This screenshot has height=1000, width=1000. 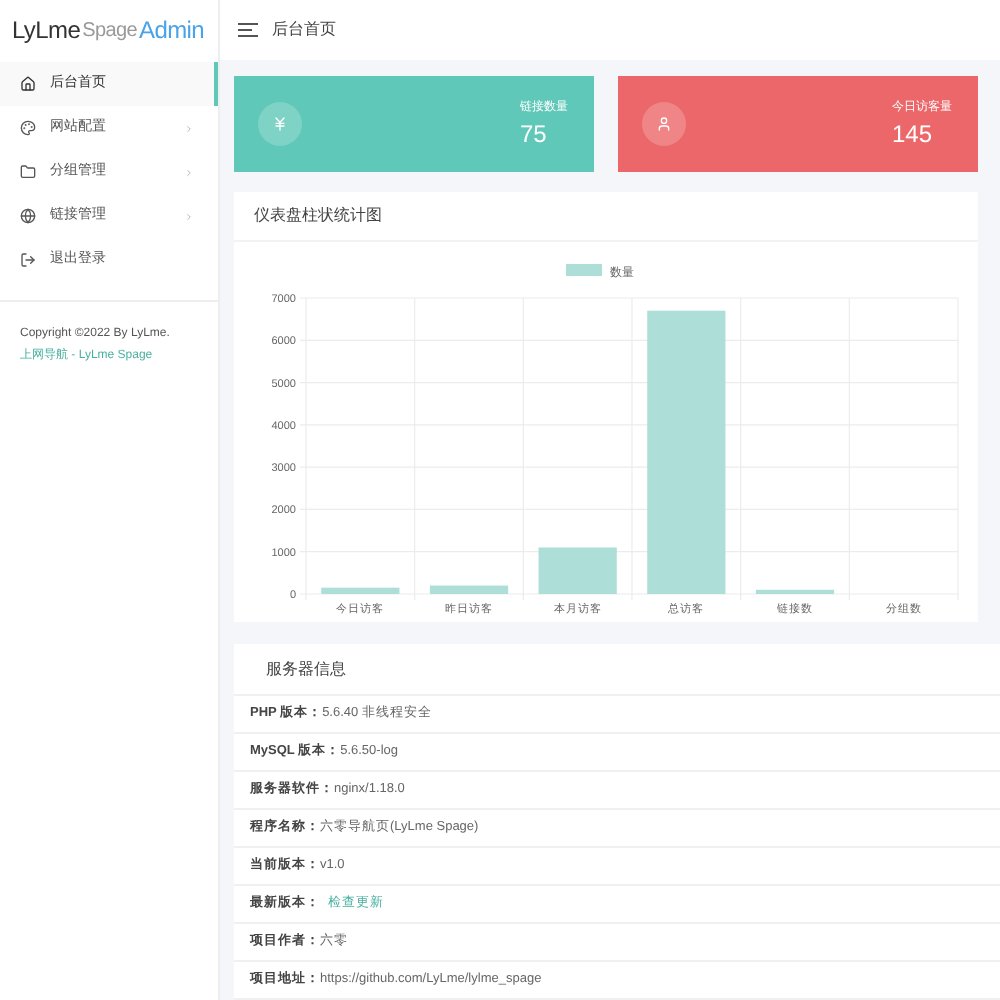 I want to click on logo-text: Admin, so click(x=172, y=31).